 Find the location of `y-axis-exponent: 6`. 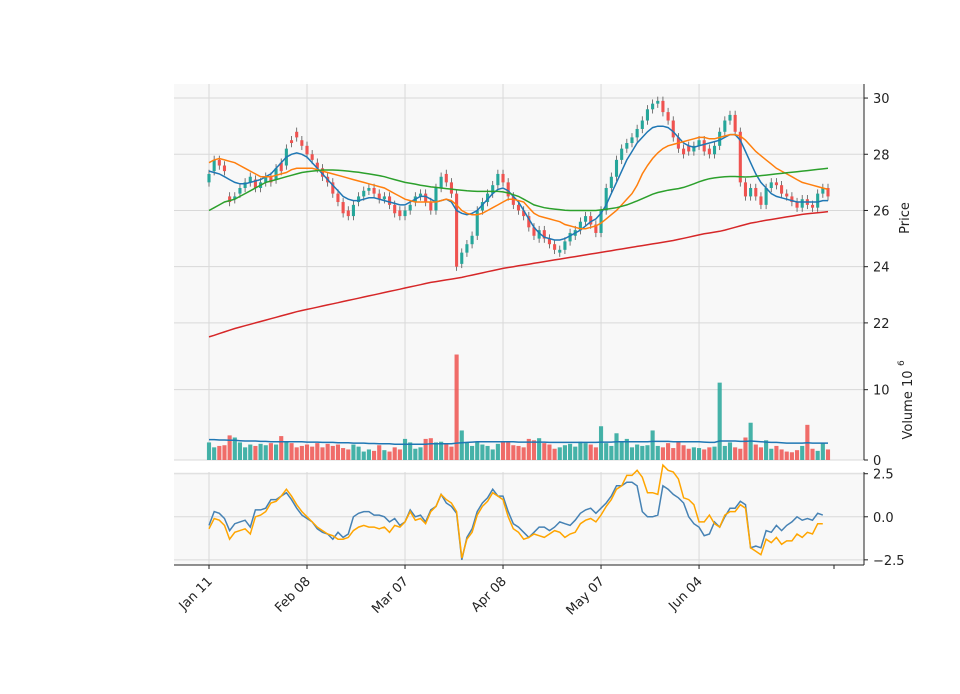

y-axis-exponent: 6 is located at coordinates (902, 363).